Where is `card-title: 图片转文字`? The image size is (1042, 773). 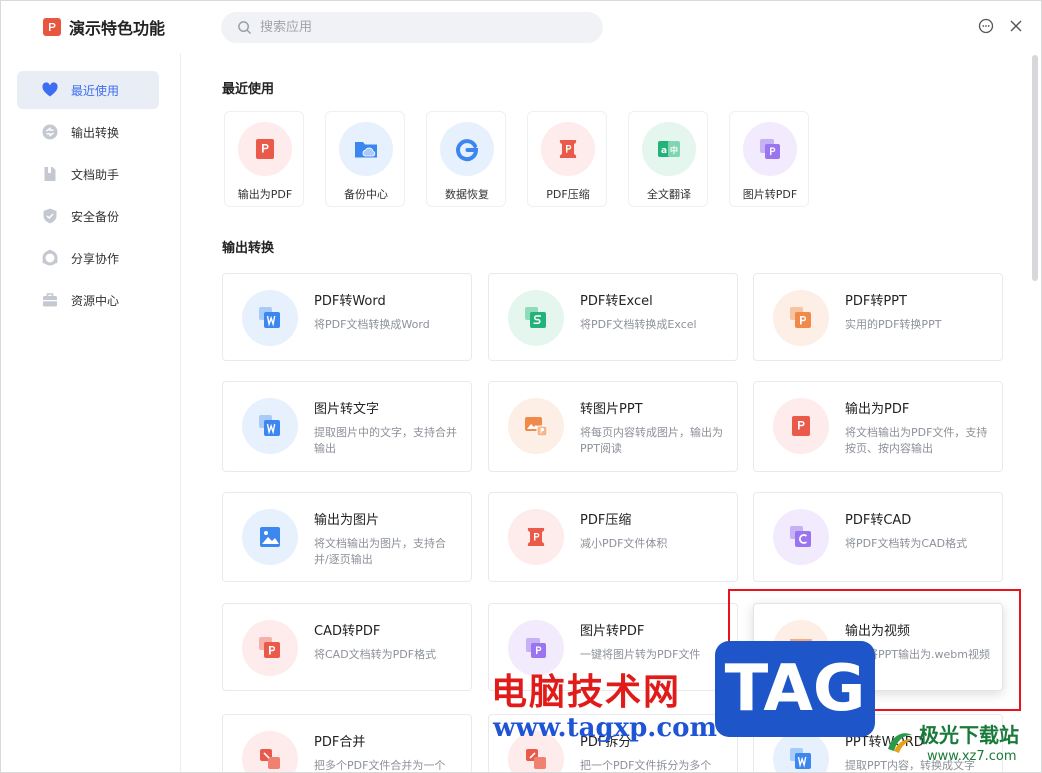
card-title: 图片转文字 is located at coordinates (347, 409).